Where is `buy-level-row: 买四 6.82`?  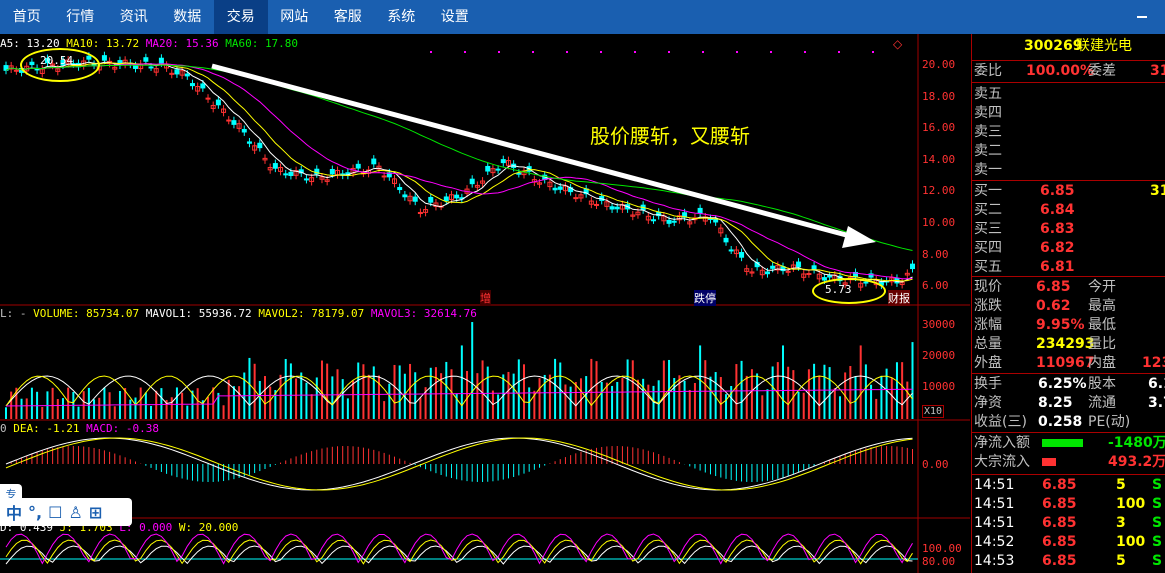 buy-level-row: 买四 6.82 is located at coordinates (1068, 248).